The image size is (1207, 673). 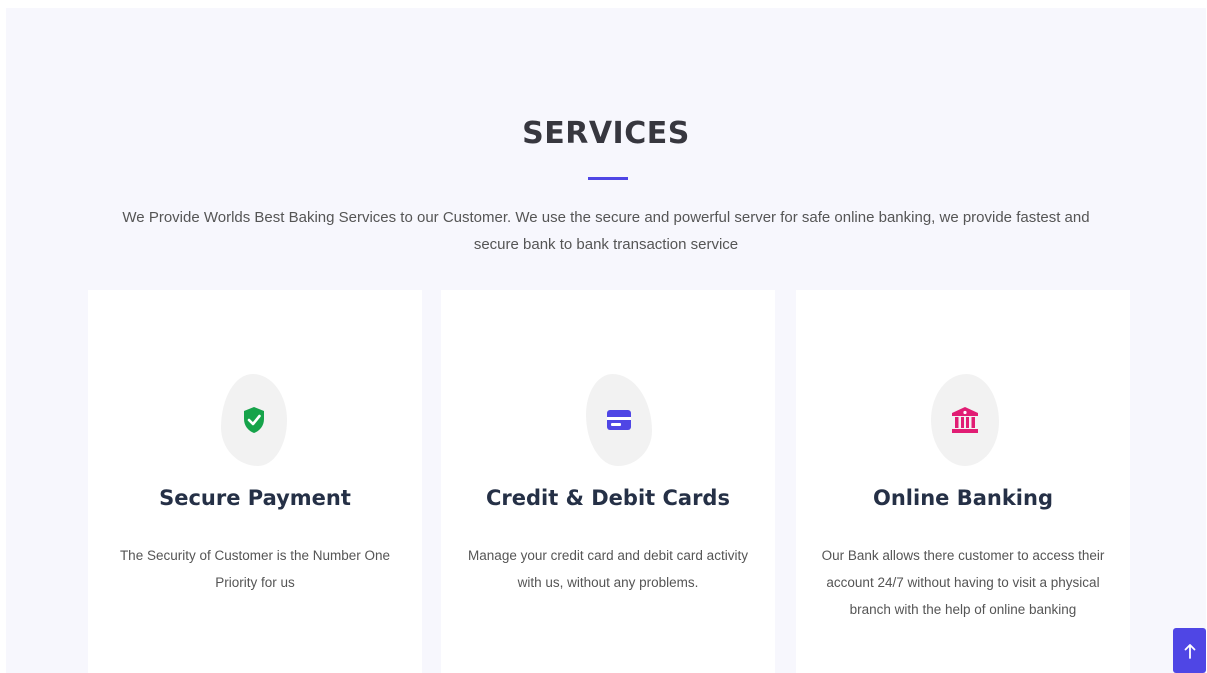 I want to click on bank-icon, so click(x=965, y=420).